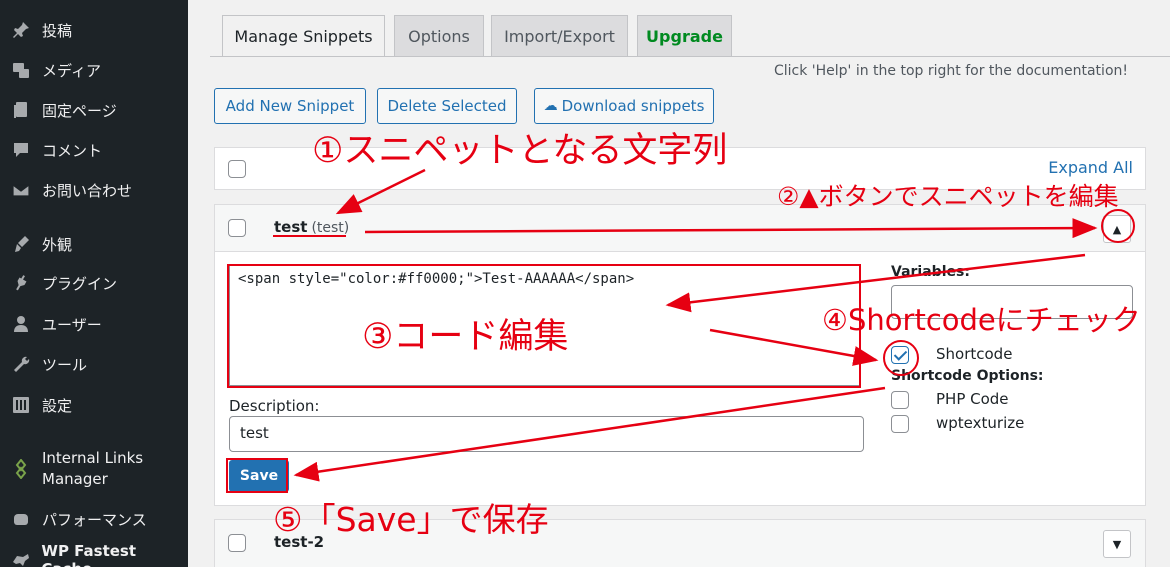  I want to click on sidebar-item-pages: 固定ページ, so click(94, 110).